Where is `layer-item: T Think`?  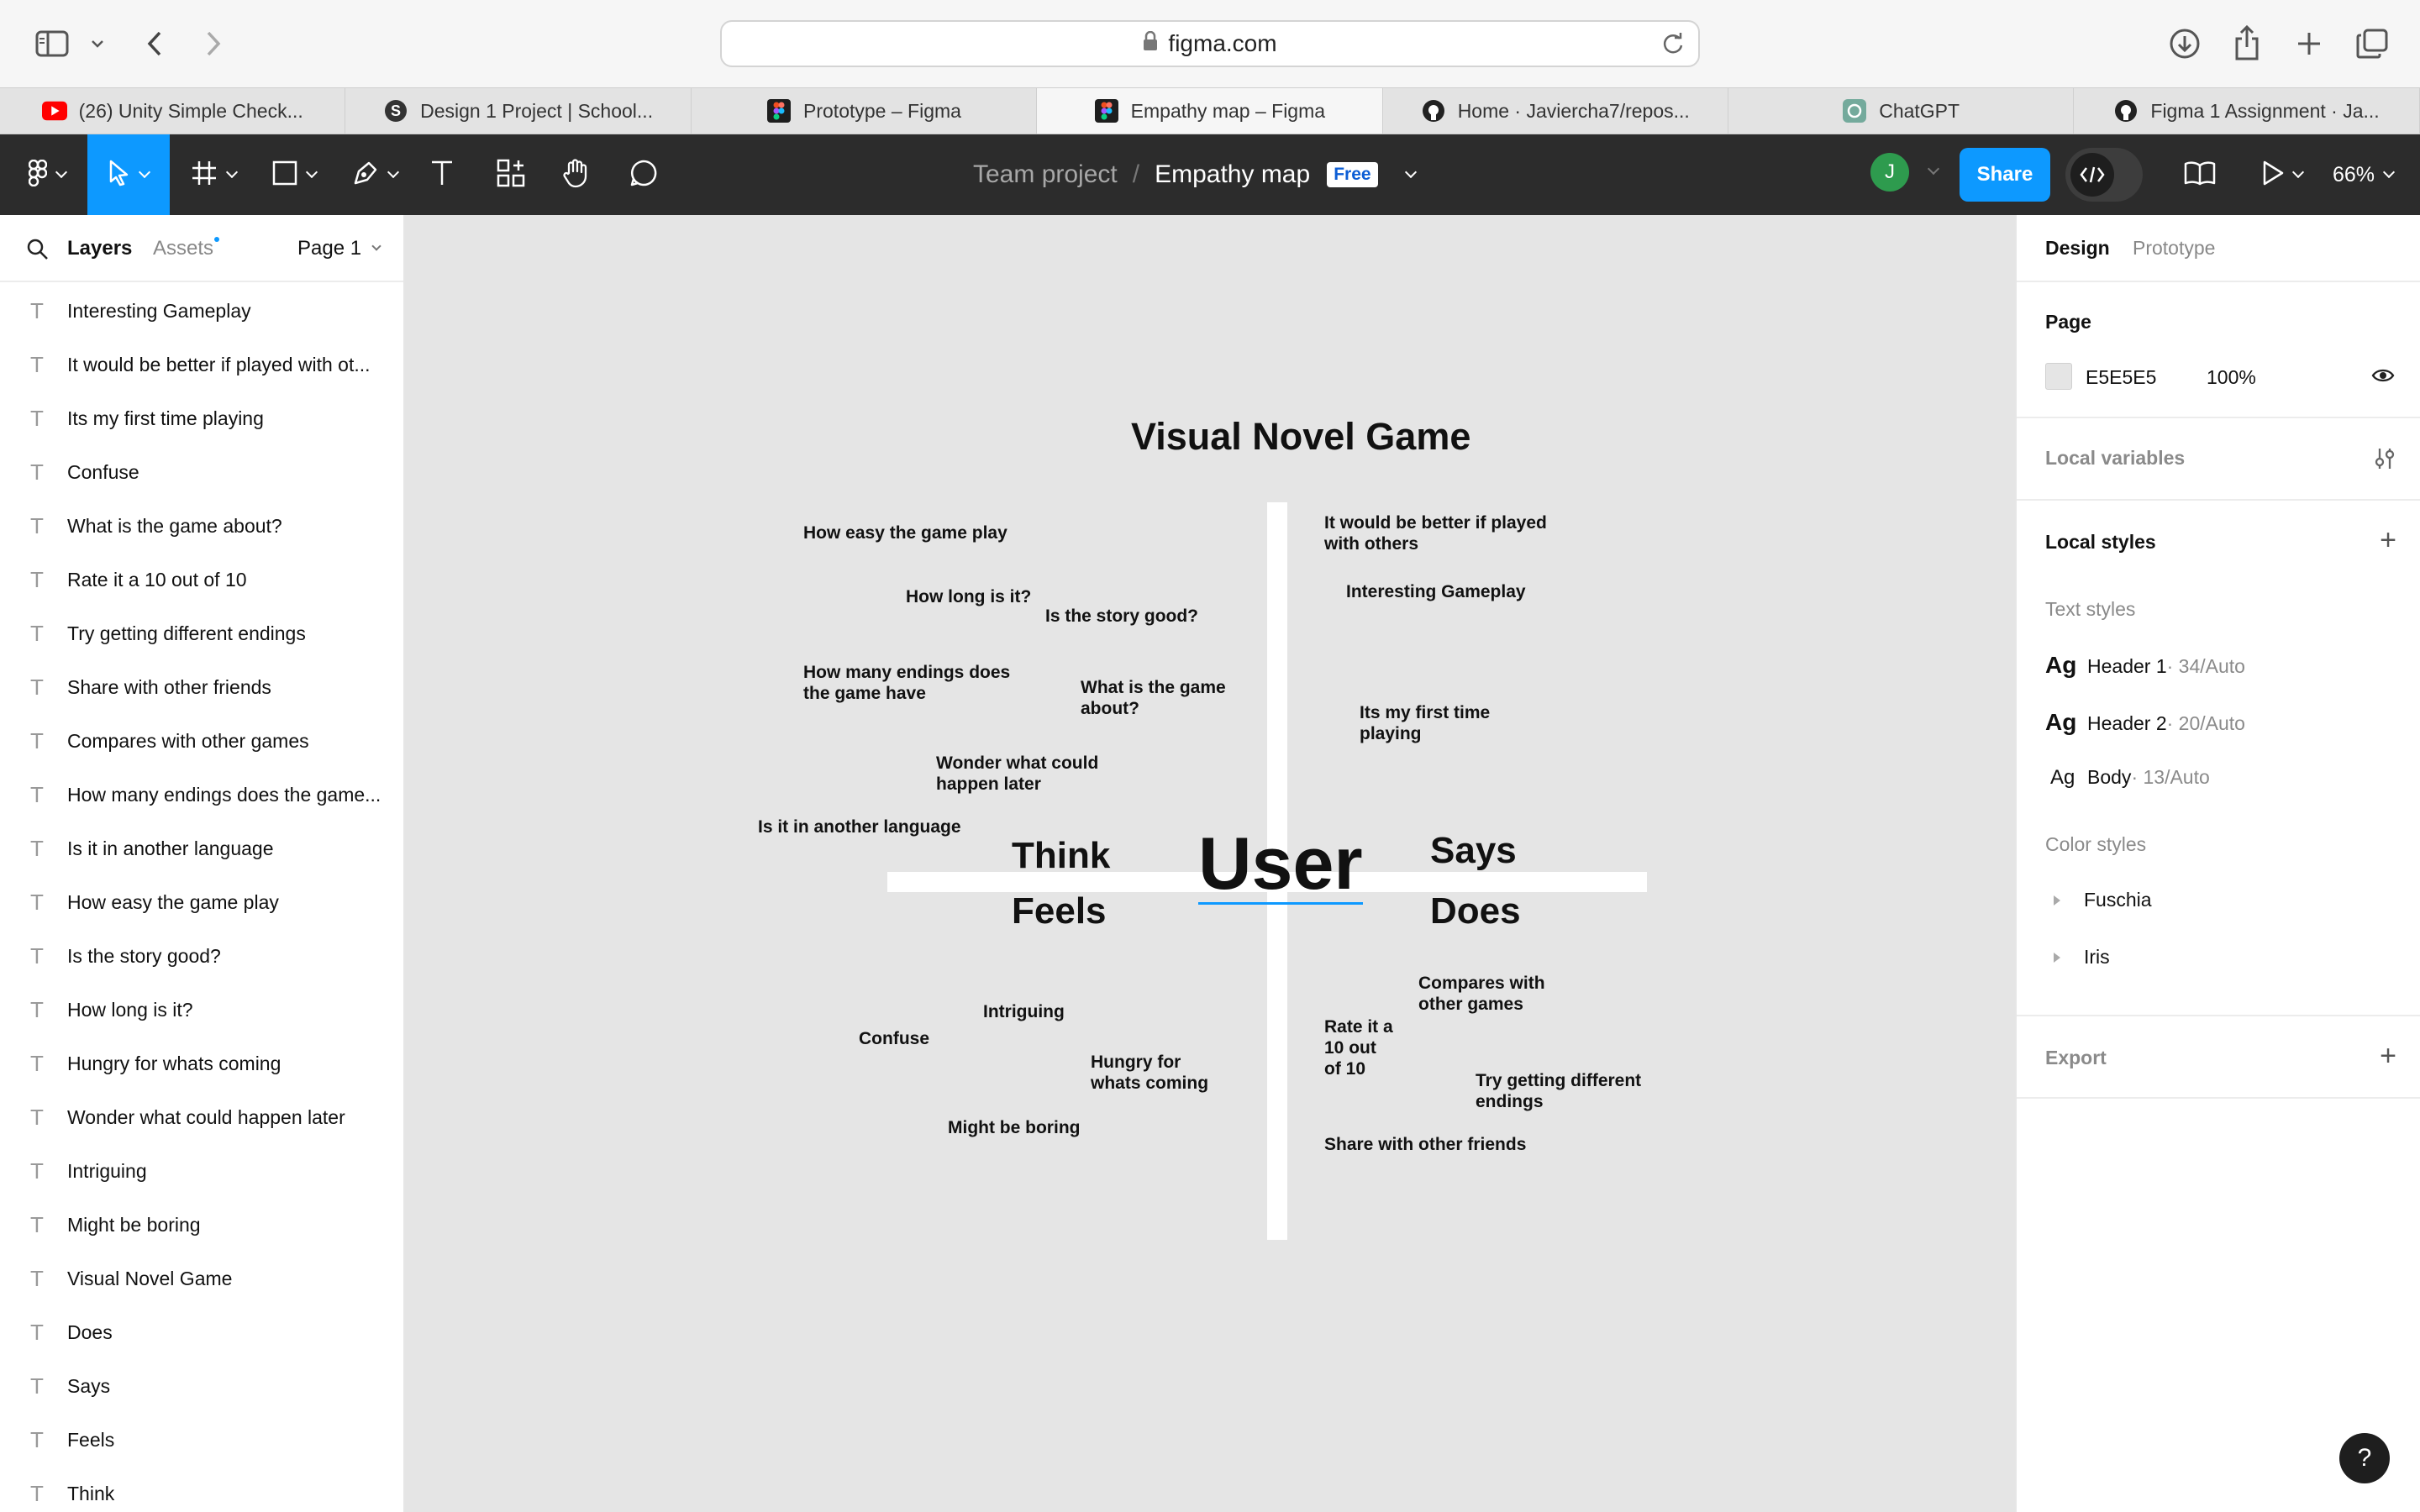
layer-item: T Think is located at coordinates (202, 1489).